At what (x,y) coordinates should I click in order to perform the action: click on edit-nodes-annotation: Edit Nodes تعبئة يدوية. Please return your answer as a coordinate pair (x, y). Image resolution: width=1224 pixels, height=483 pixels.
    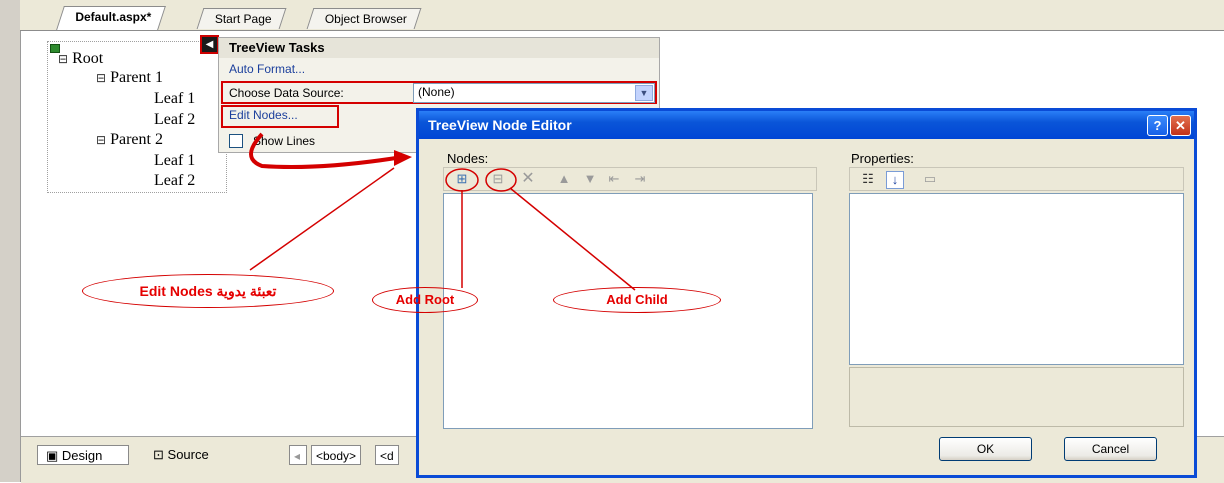
    Looking at the image, I should click on (208, 291).